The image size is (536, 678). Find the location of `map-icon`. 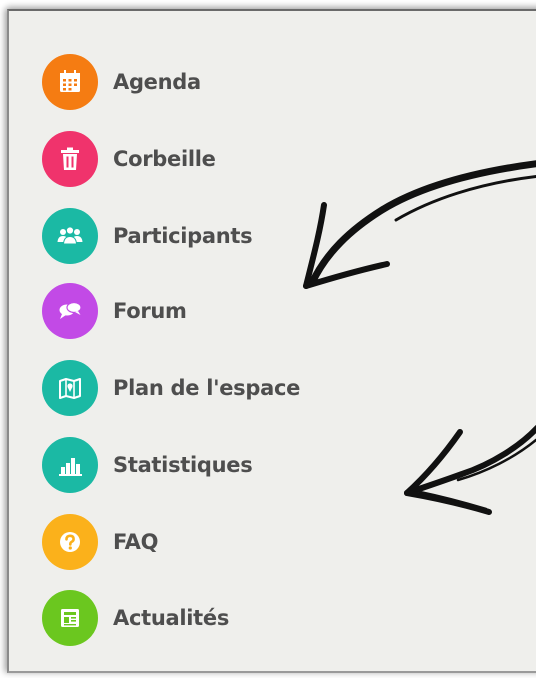

map-icon is located at coordinates (70, 388).